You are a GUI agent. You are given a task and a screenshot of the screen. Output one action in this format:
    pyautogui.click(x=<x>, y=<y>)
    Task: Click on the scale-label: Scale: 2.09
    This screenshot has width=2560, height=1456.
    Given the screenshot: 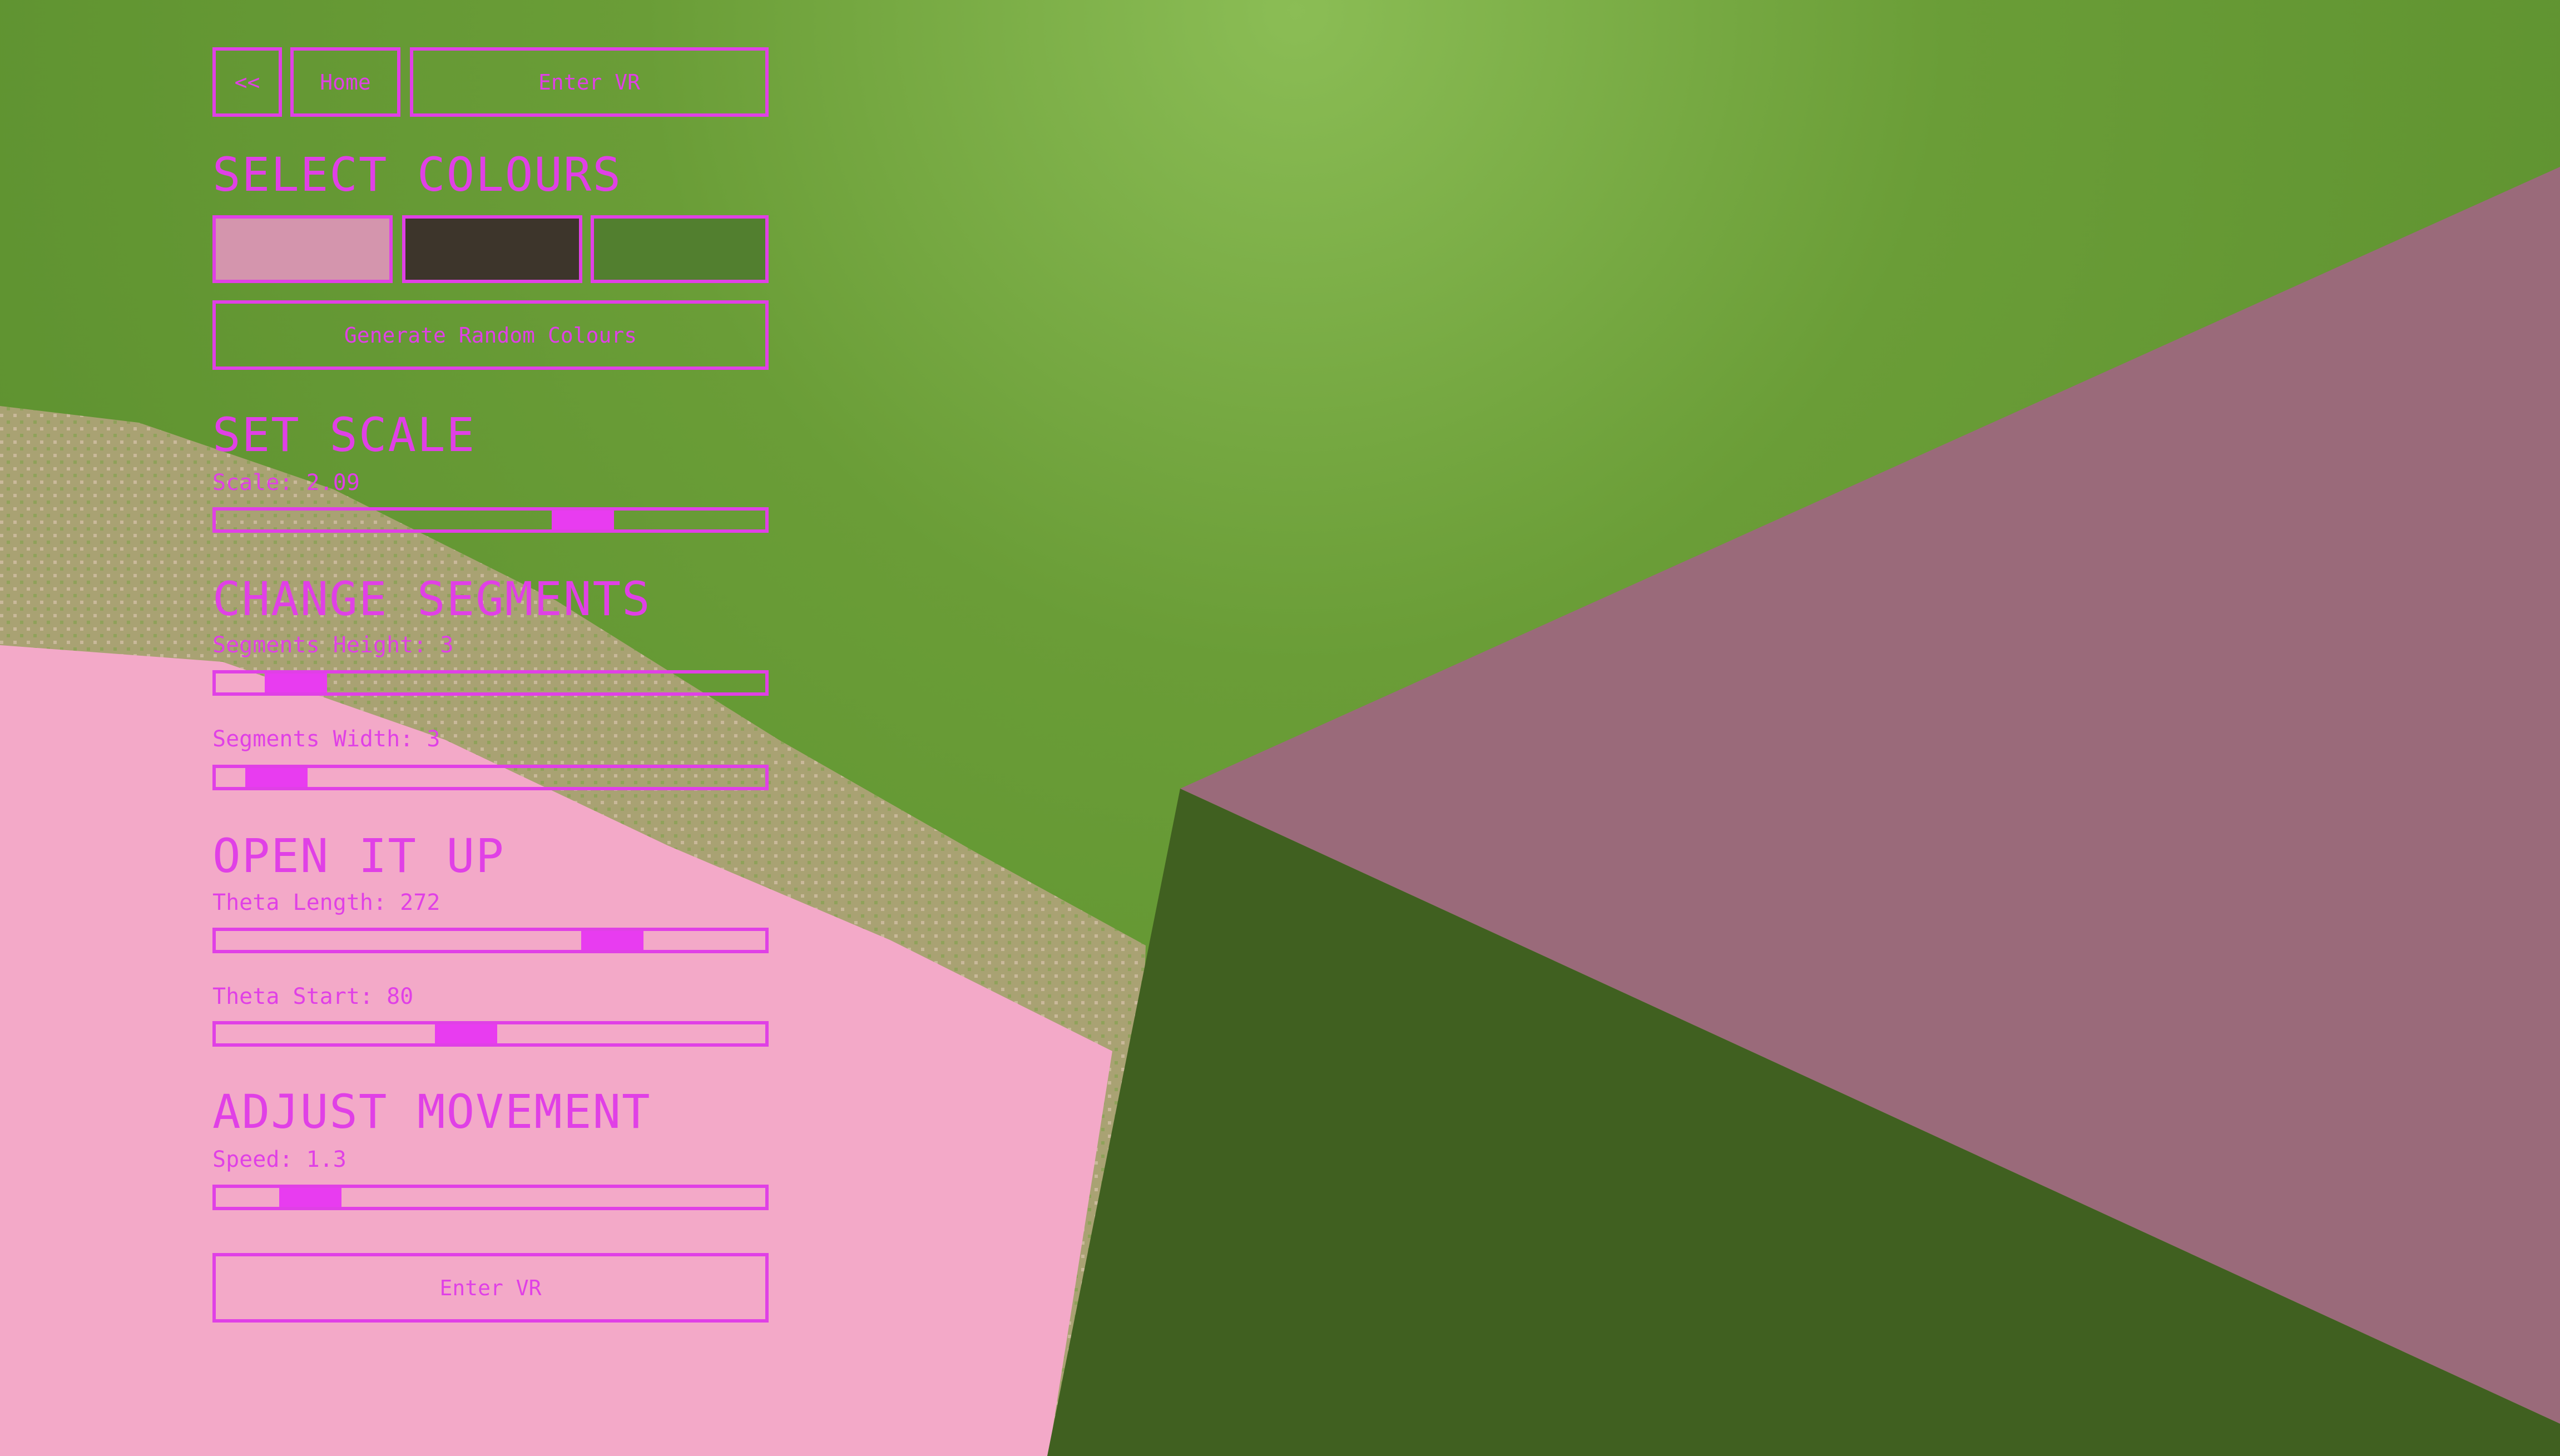 What is the action you would take?
    pyautogui.click(x=286, y=483)
    